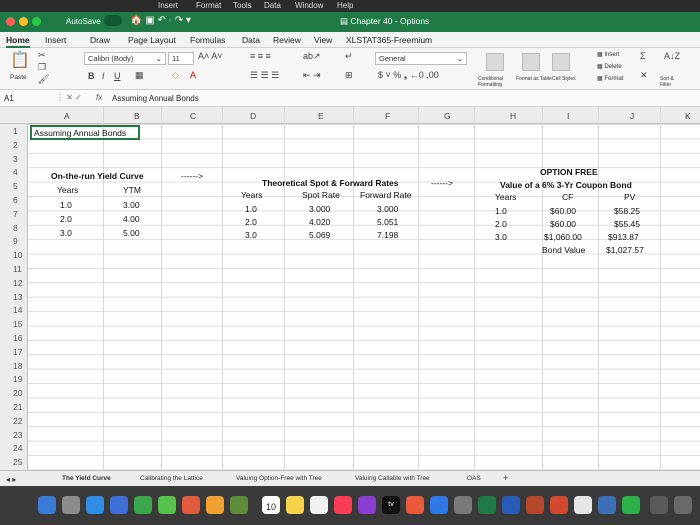  What do you see at coordinates (13, 379) in the screenshot?
I see `row-header: 19` at bounding box center [13, 379].